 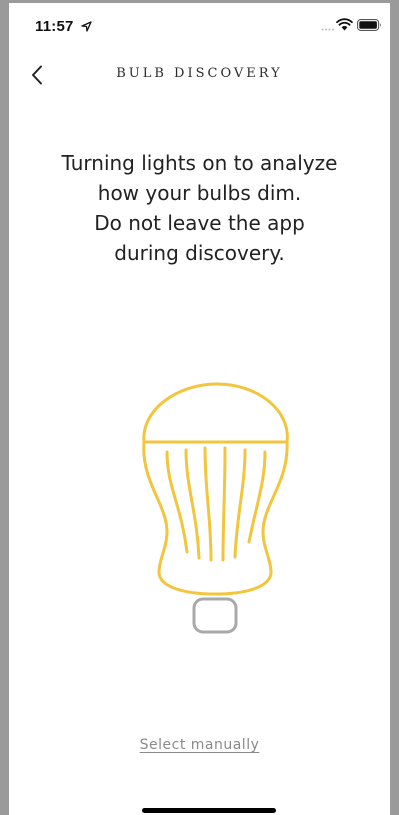 I want to click on status-bar: 11:57, so click(x=199, y=25).